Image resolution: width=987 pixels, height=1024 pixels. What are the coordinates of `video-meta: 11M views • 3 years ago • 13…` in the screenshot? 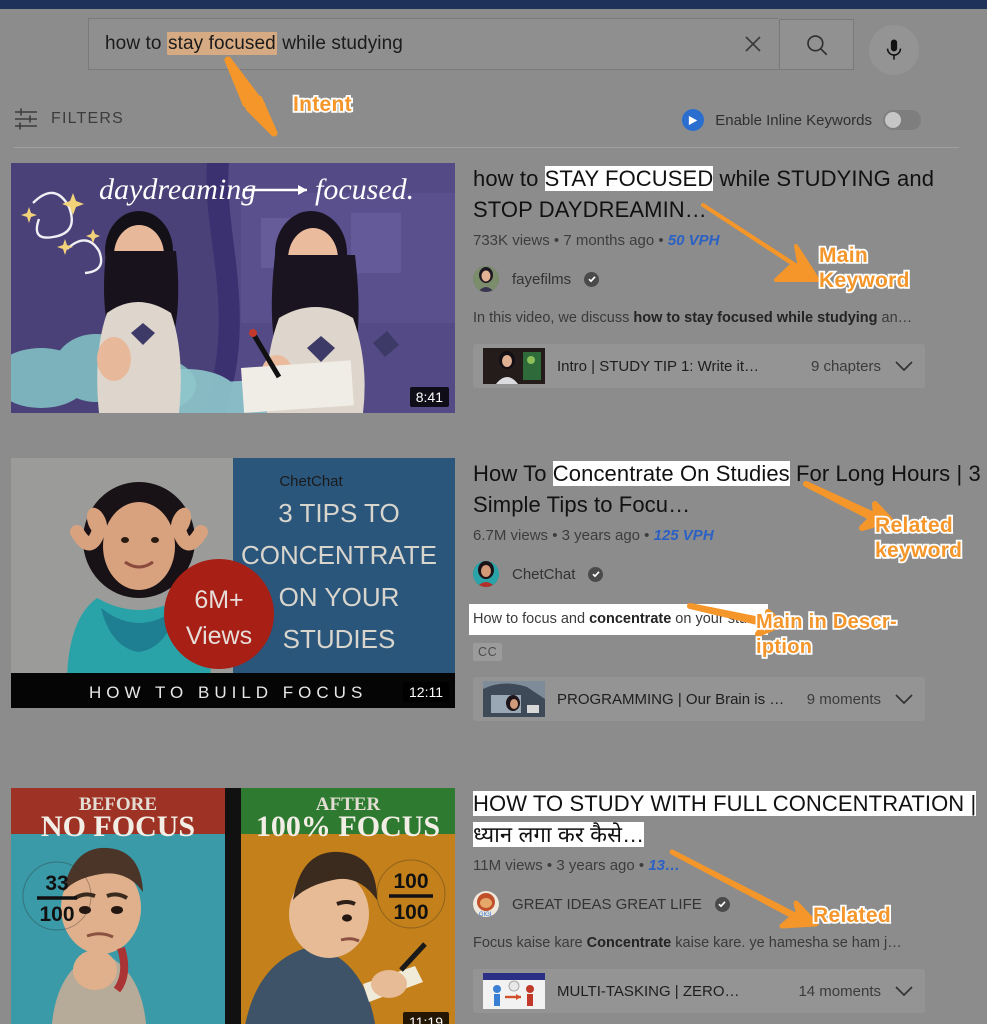 It's located at (577, 865).